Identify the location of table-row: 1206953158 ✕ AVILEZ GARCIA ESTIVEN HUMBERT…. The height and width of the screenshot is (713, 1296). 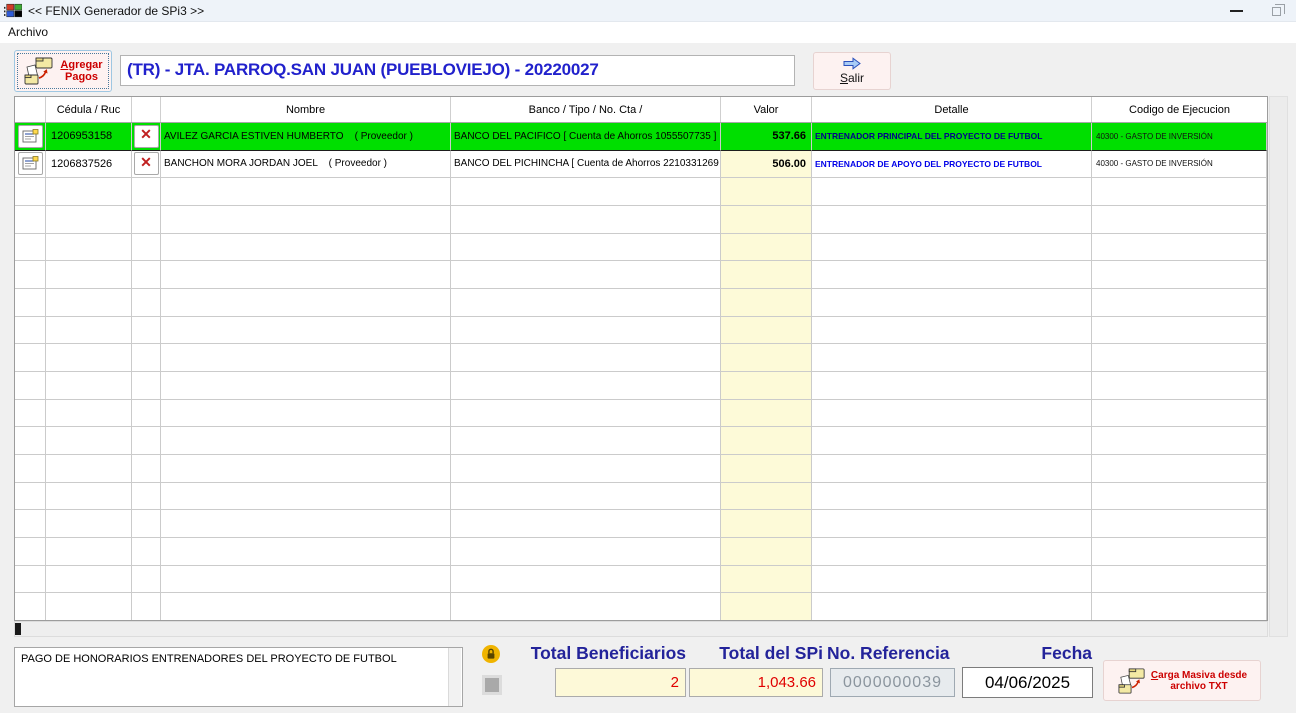
(641, 137).